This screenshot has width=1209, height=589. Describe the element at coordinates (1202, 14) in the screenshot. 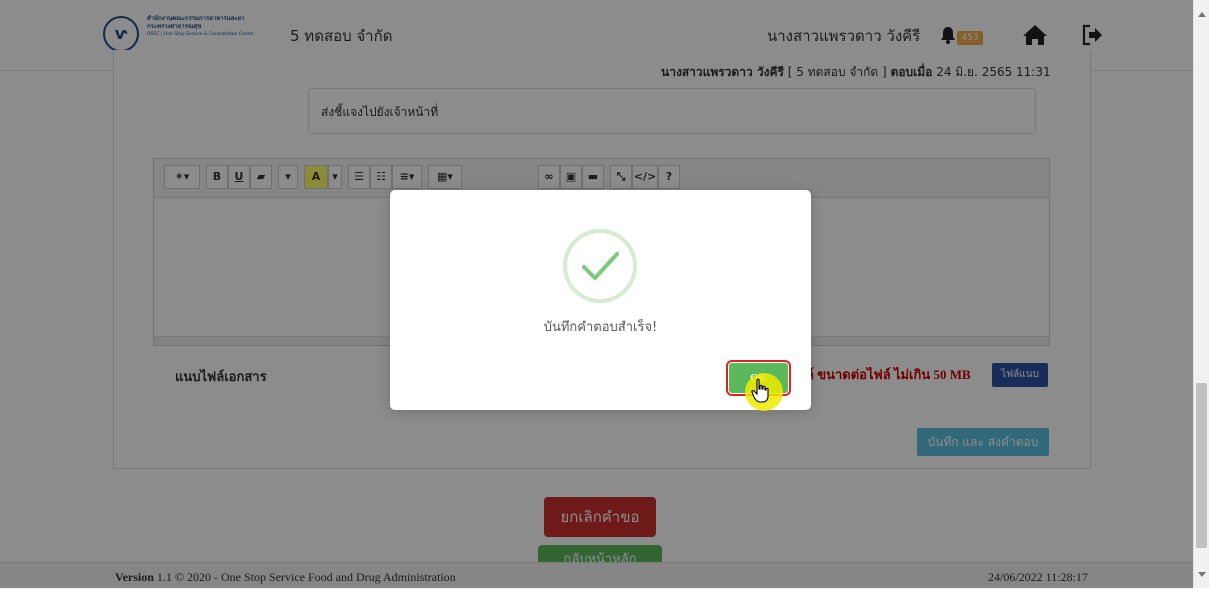

I see `scroll-up-arrow-icon` at that location.